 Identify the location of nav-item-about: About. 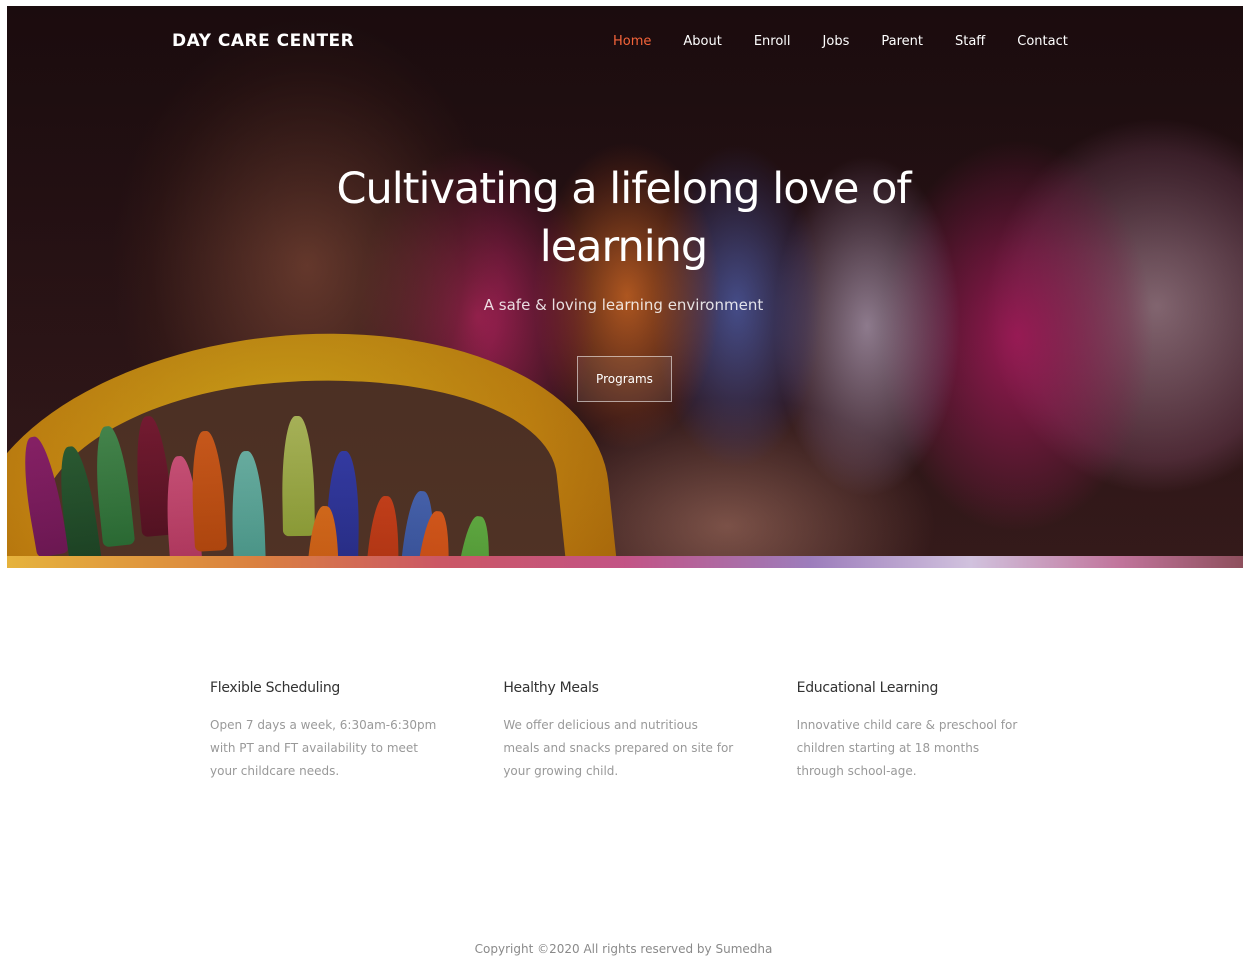
(702, 41).